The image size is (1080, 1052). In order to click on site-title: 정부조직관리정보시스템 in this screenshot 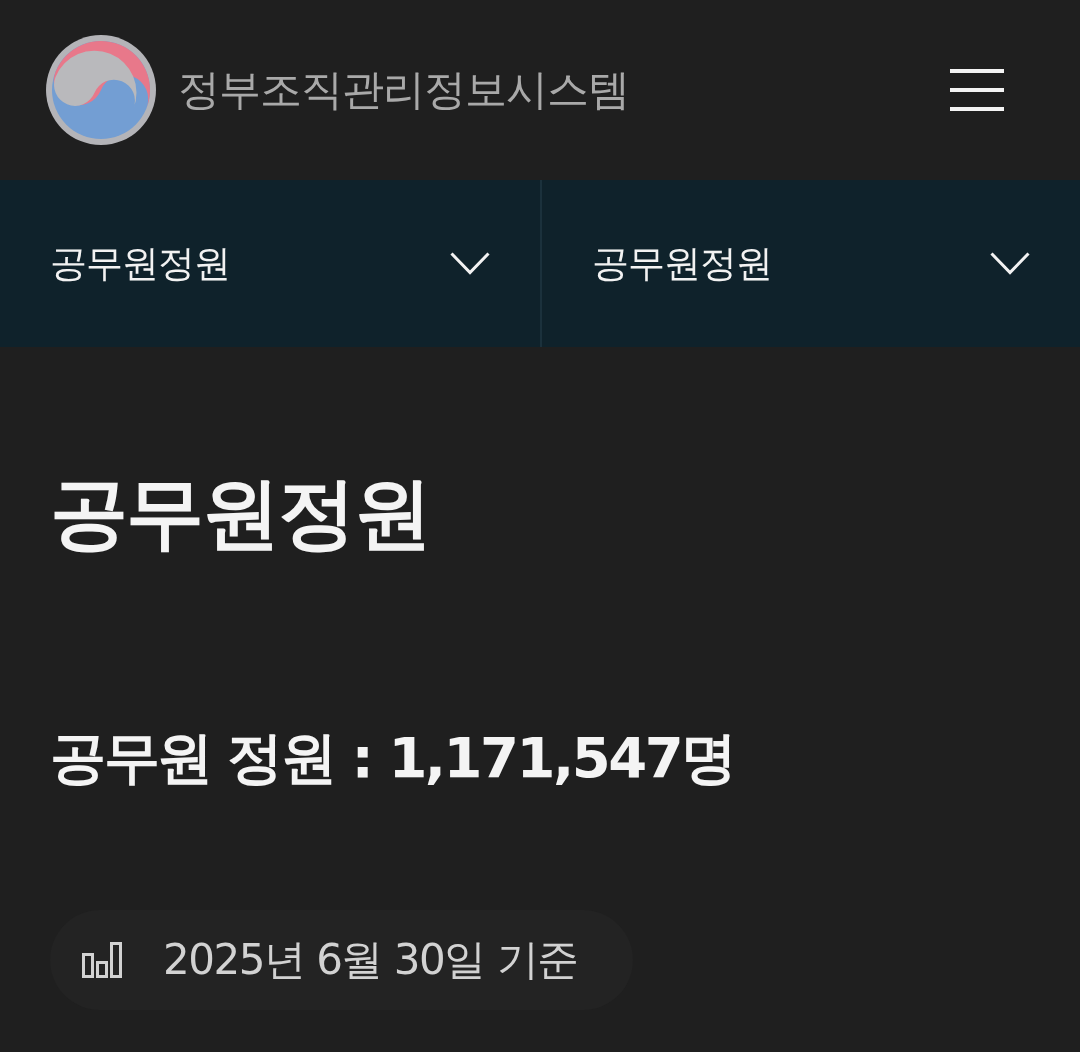, I will do `click(403, 90)`.